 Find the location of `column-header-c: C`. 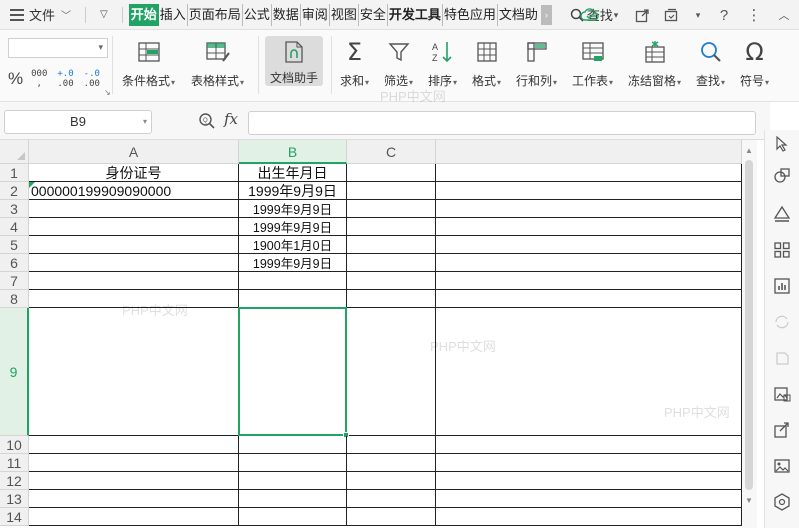

column-header-c: C is located at coordinates (391, 152).